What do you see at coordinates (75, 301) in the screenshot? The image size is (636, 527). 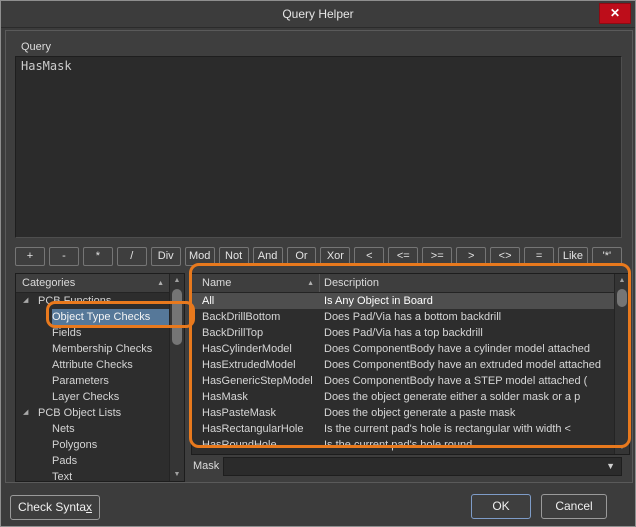 I see `category-item-label: PCB Functions` at bounding box center [75, 301].